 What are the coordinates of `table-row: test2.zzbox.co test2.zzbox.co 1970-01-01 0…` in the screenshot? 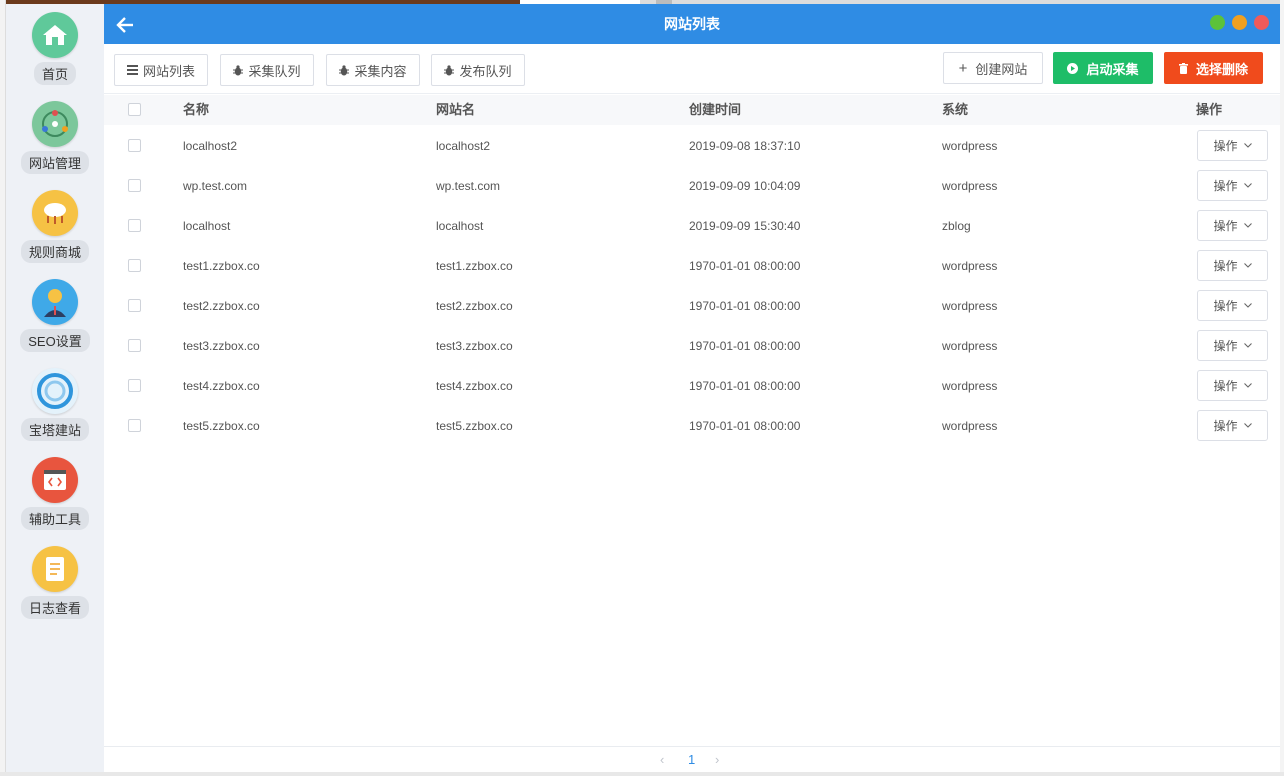 It's located at (692, 306).